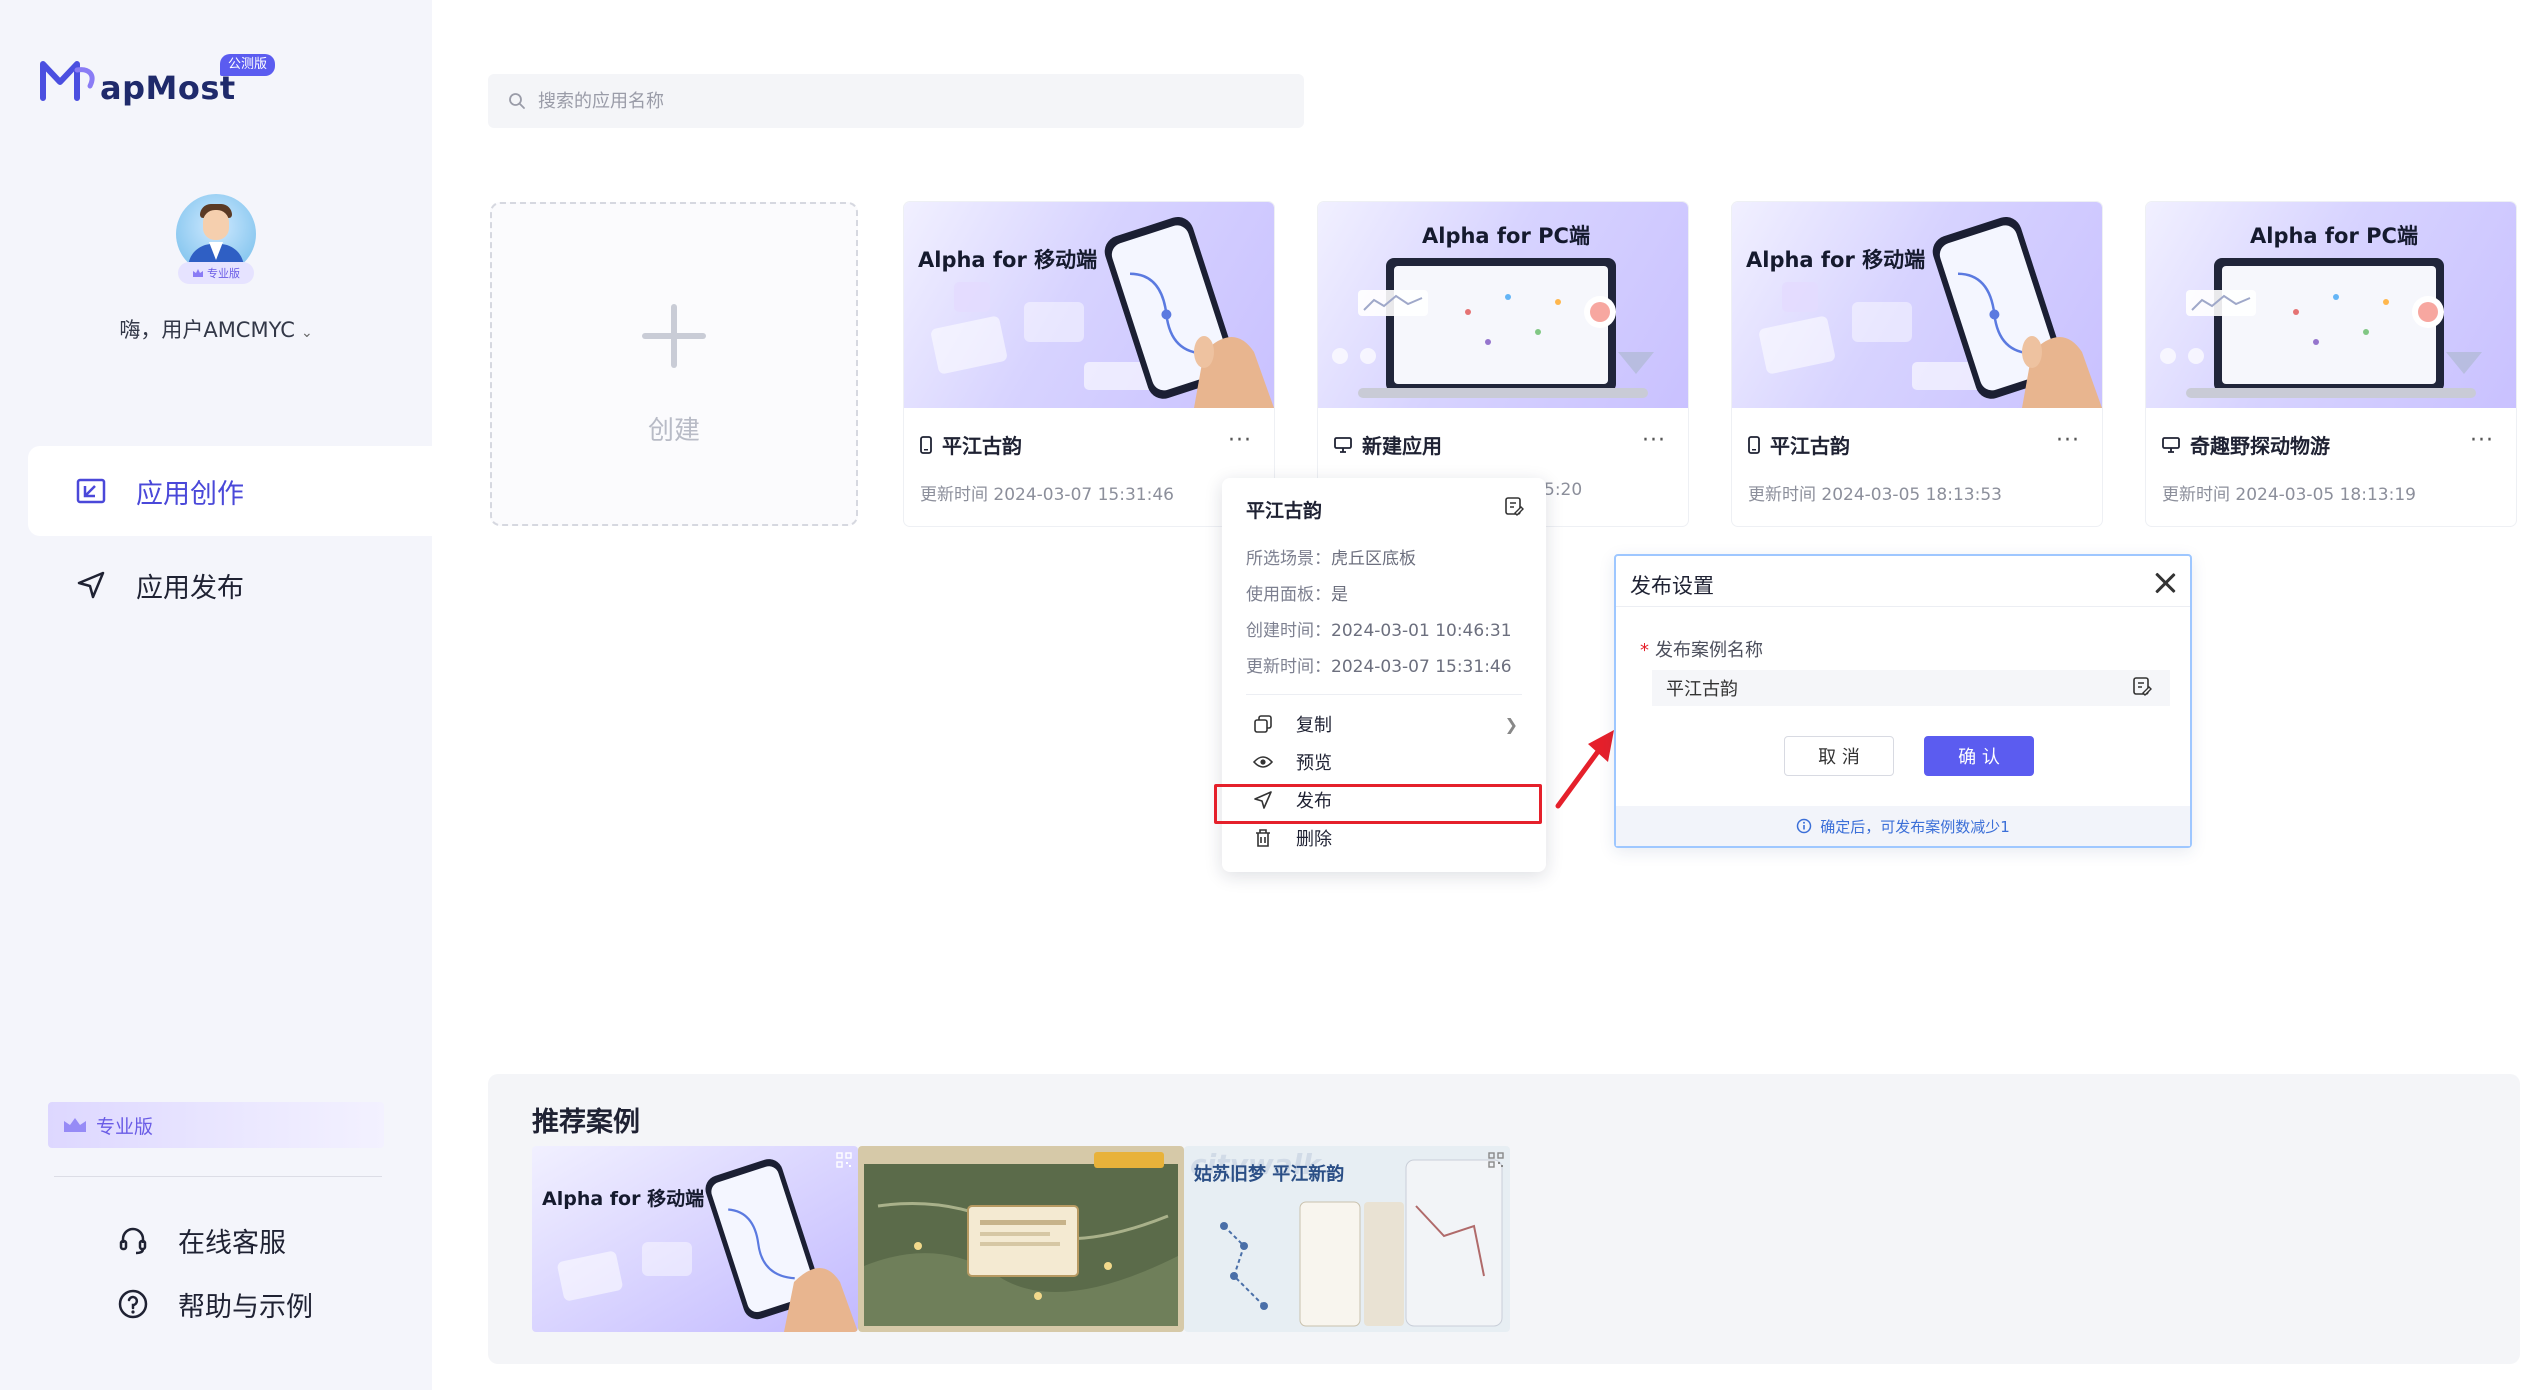 The height and width of the screenshot is (1390, 2540). I want to click on recommended-card: Alpha for 移动端, so click(695, 1239).